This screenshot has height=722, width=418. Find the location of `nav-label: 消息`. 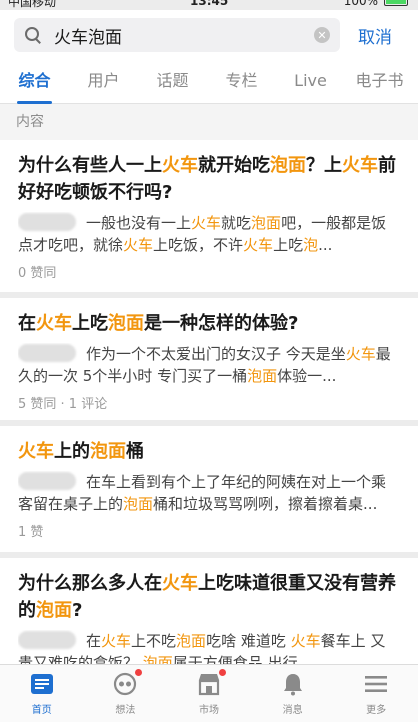

nav-label: 消息 is located at coordinates (292, 710).